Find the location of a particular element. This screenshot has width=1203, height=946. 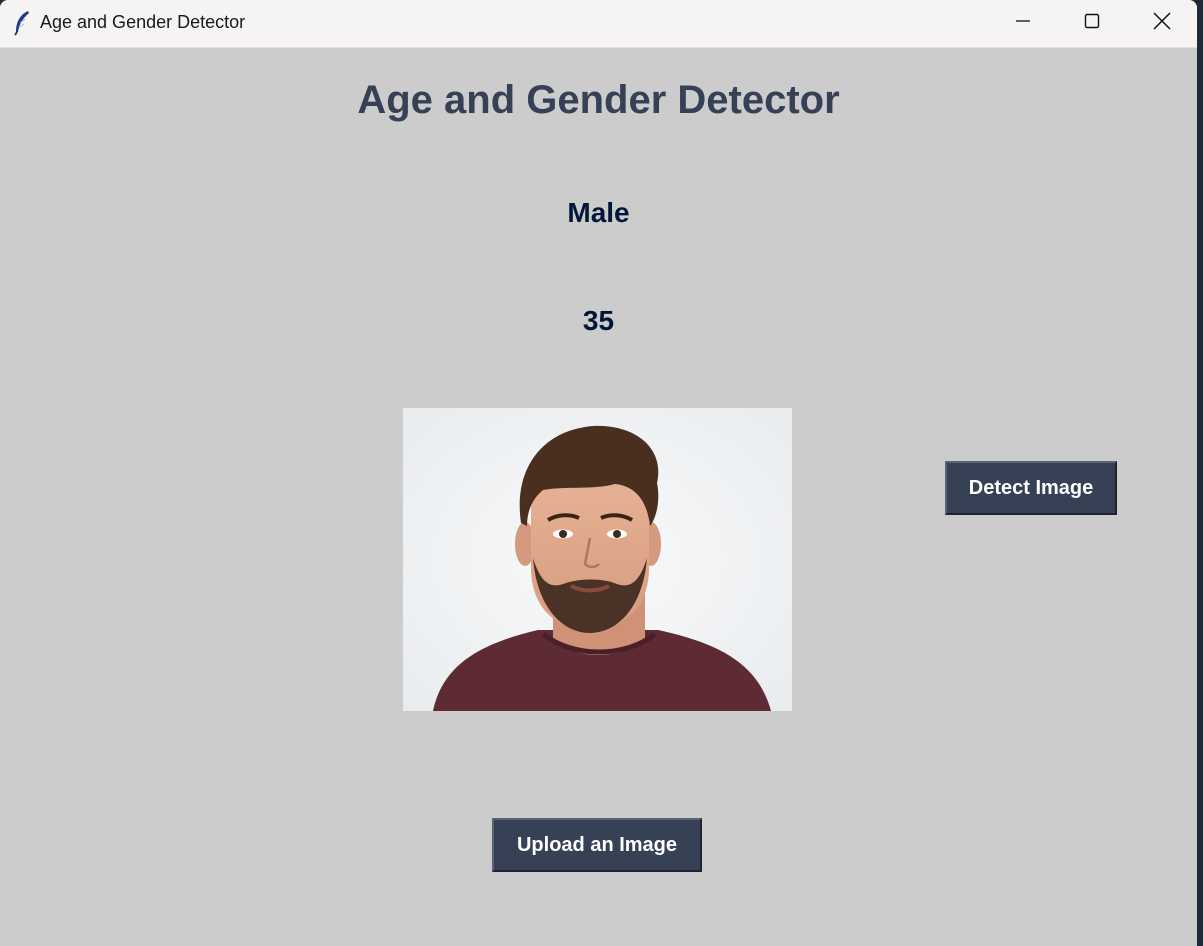

close-icon is located at coordinates (1162, 23).